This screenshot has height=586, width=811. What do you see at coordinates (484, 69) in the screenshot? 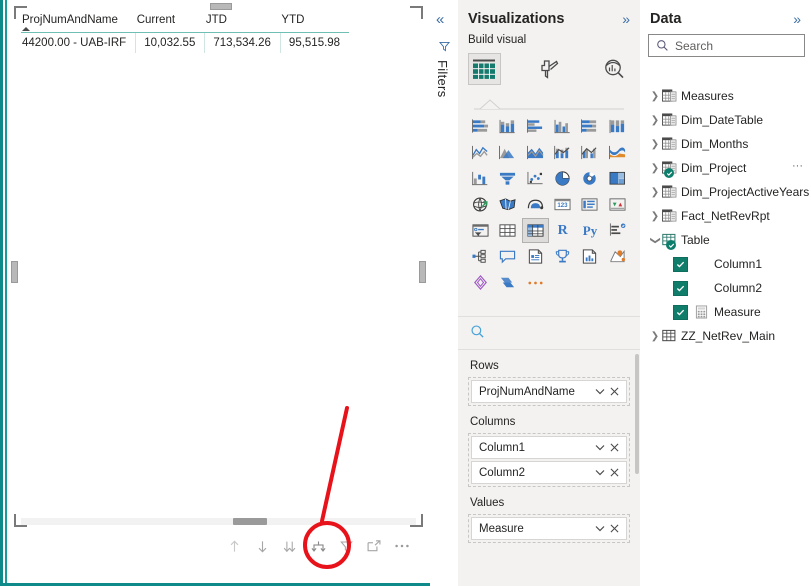
I see `build-visual-tab` at bounding box center [484, 69].